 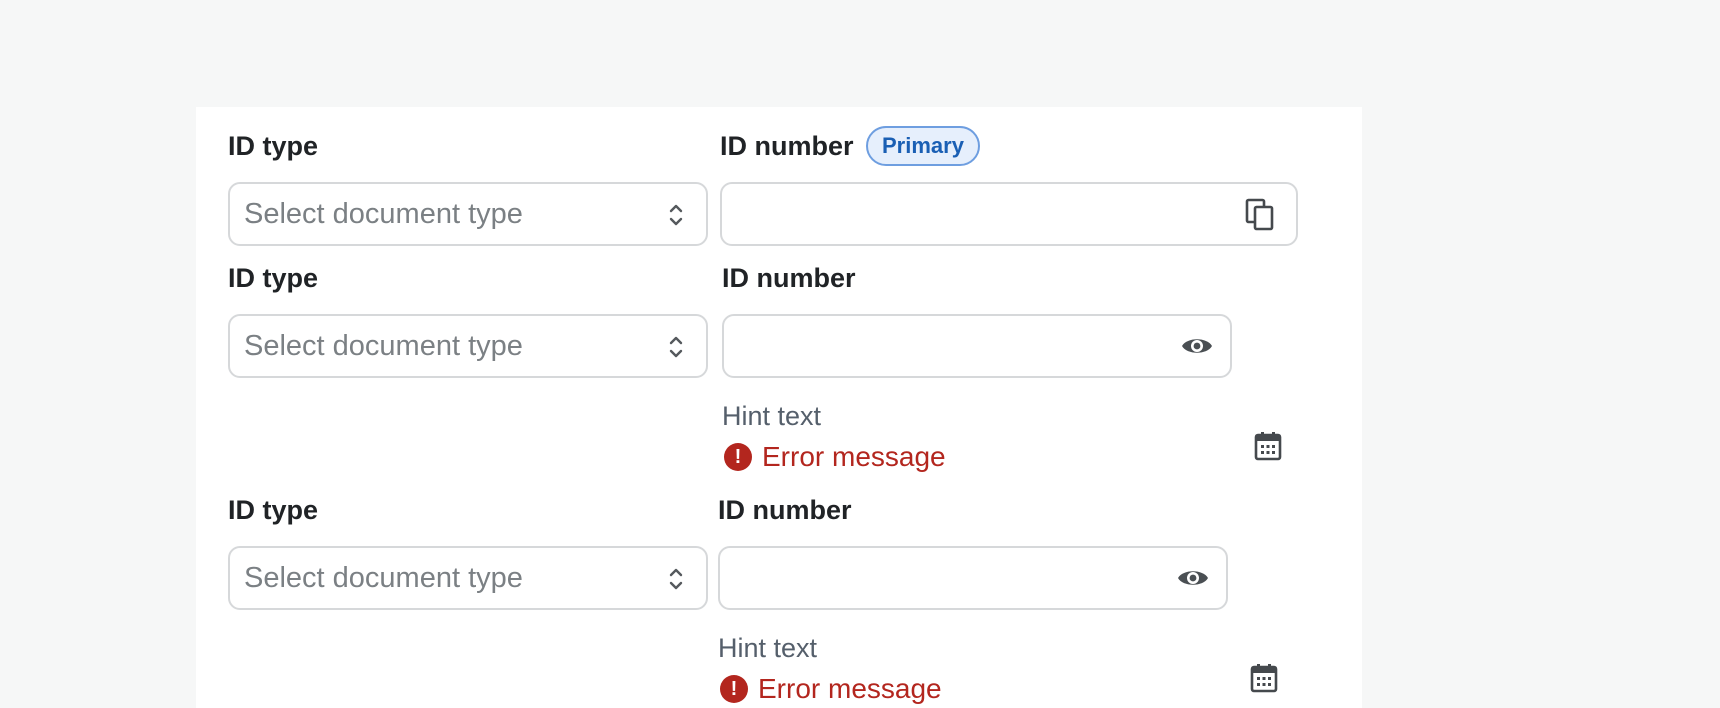 I want to click on primary-badge: Primary, so click(x=923, y=146).